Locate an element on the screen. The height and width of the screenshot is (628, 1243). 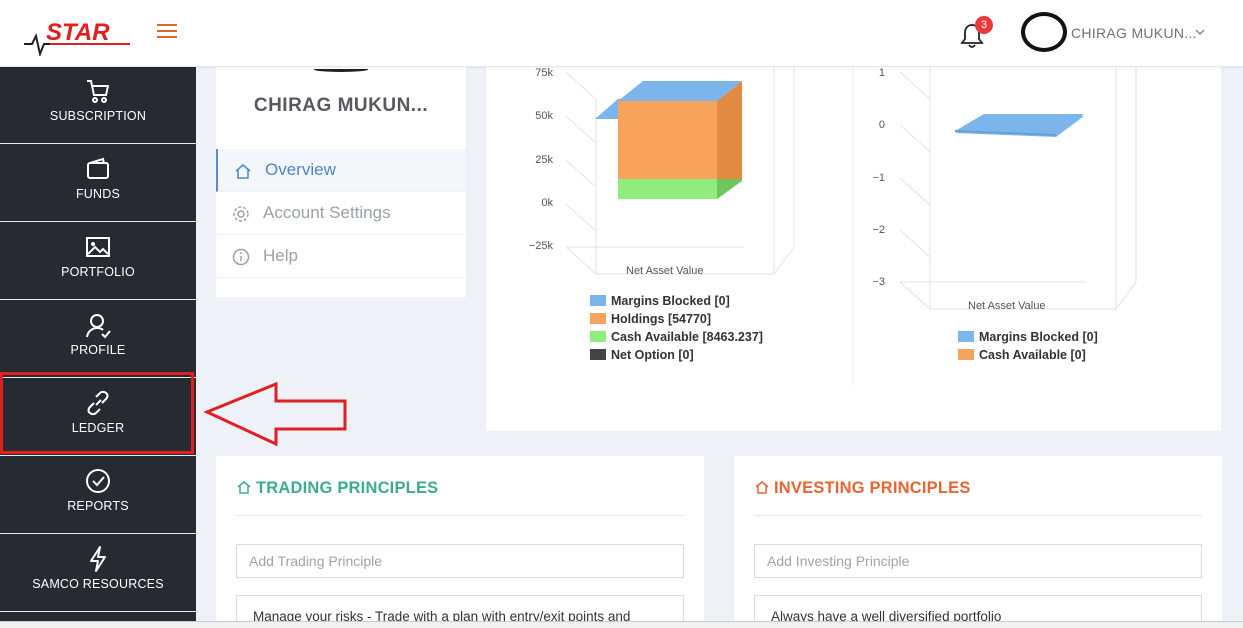
chart2-tick: 1 is located at coordinates (881, 73).